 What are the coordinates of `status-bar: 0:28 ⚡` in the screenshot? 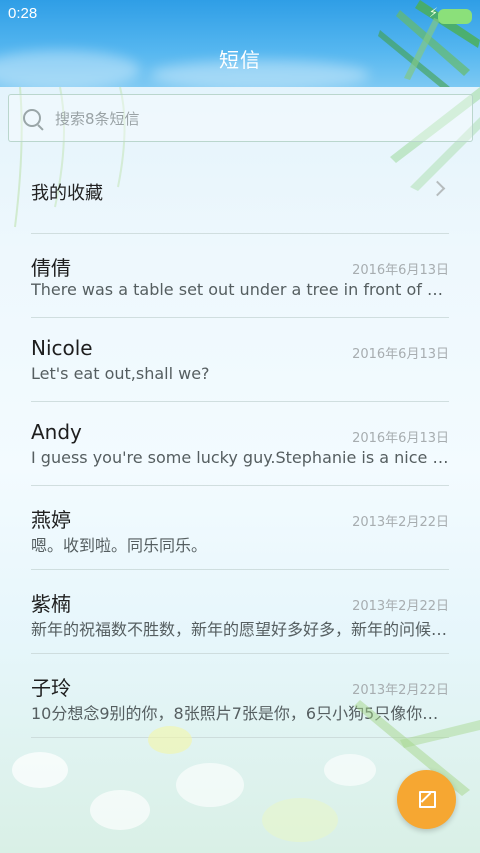 It's located at (240, 14).